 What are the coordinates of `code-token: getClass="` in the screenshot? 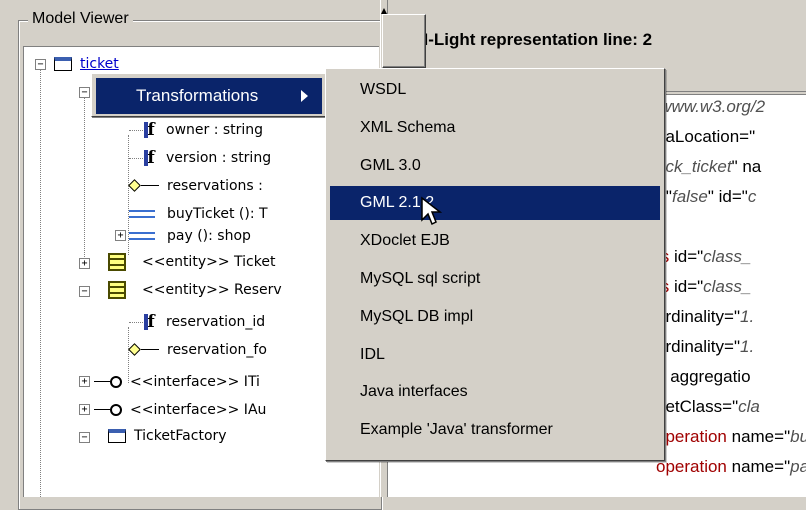 It's located at (697, 406).